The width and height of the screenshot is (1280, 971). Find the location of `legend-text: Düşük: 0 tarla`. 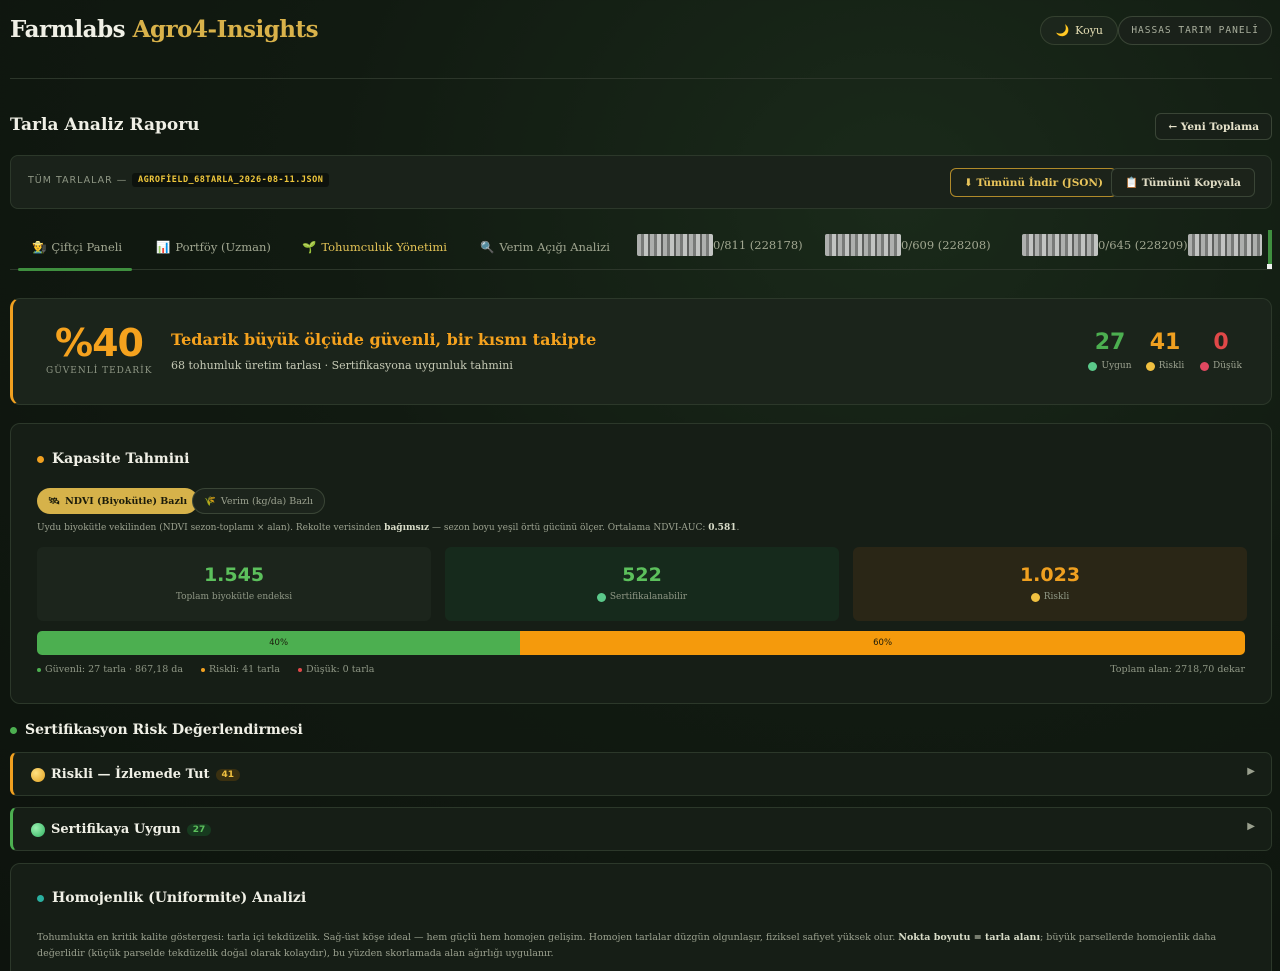

legend-text: Düşük: 0 tarla is located at coordinates (340, 669).